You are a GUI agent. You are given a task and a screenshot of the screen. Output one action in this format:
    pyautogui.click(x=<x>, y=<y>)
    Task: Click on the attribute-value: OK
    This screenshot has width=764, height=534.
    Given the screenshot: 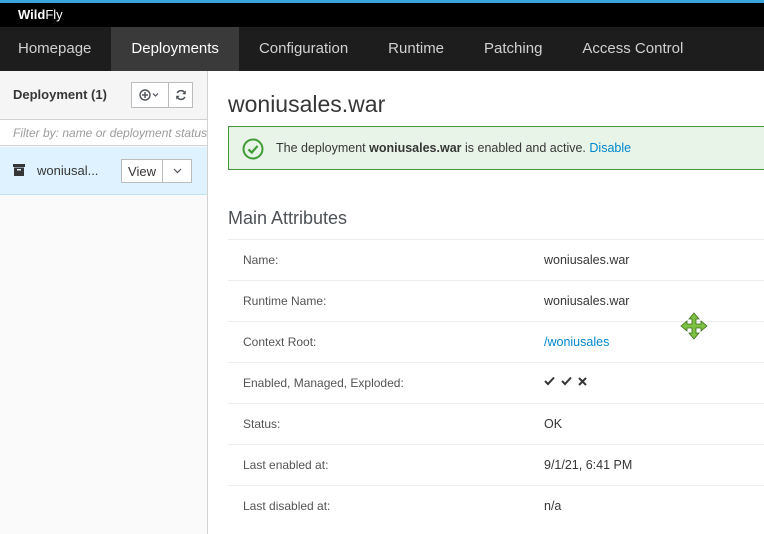 What is the action you would take?
    pyautogui.click(x=553, y=424)
    